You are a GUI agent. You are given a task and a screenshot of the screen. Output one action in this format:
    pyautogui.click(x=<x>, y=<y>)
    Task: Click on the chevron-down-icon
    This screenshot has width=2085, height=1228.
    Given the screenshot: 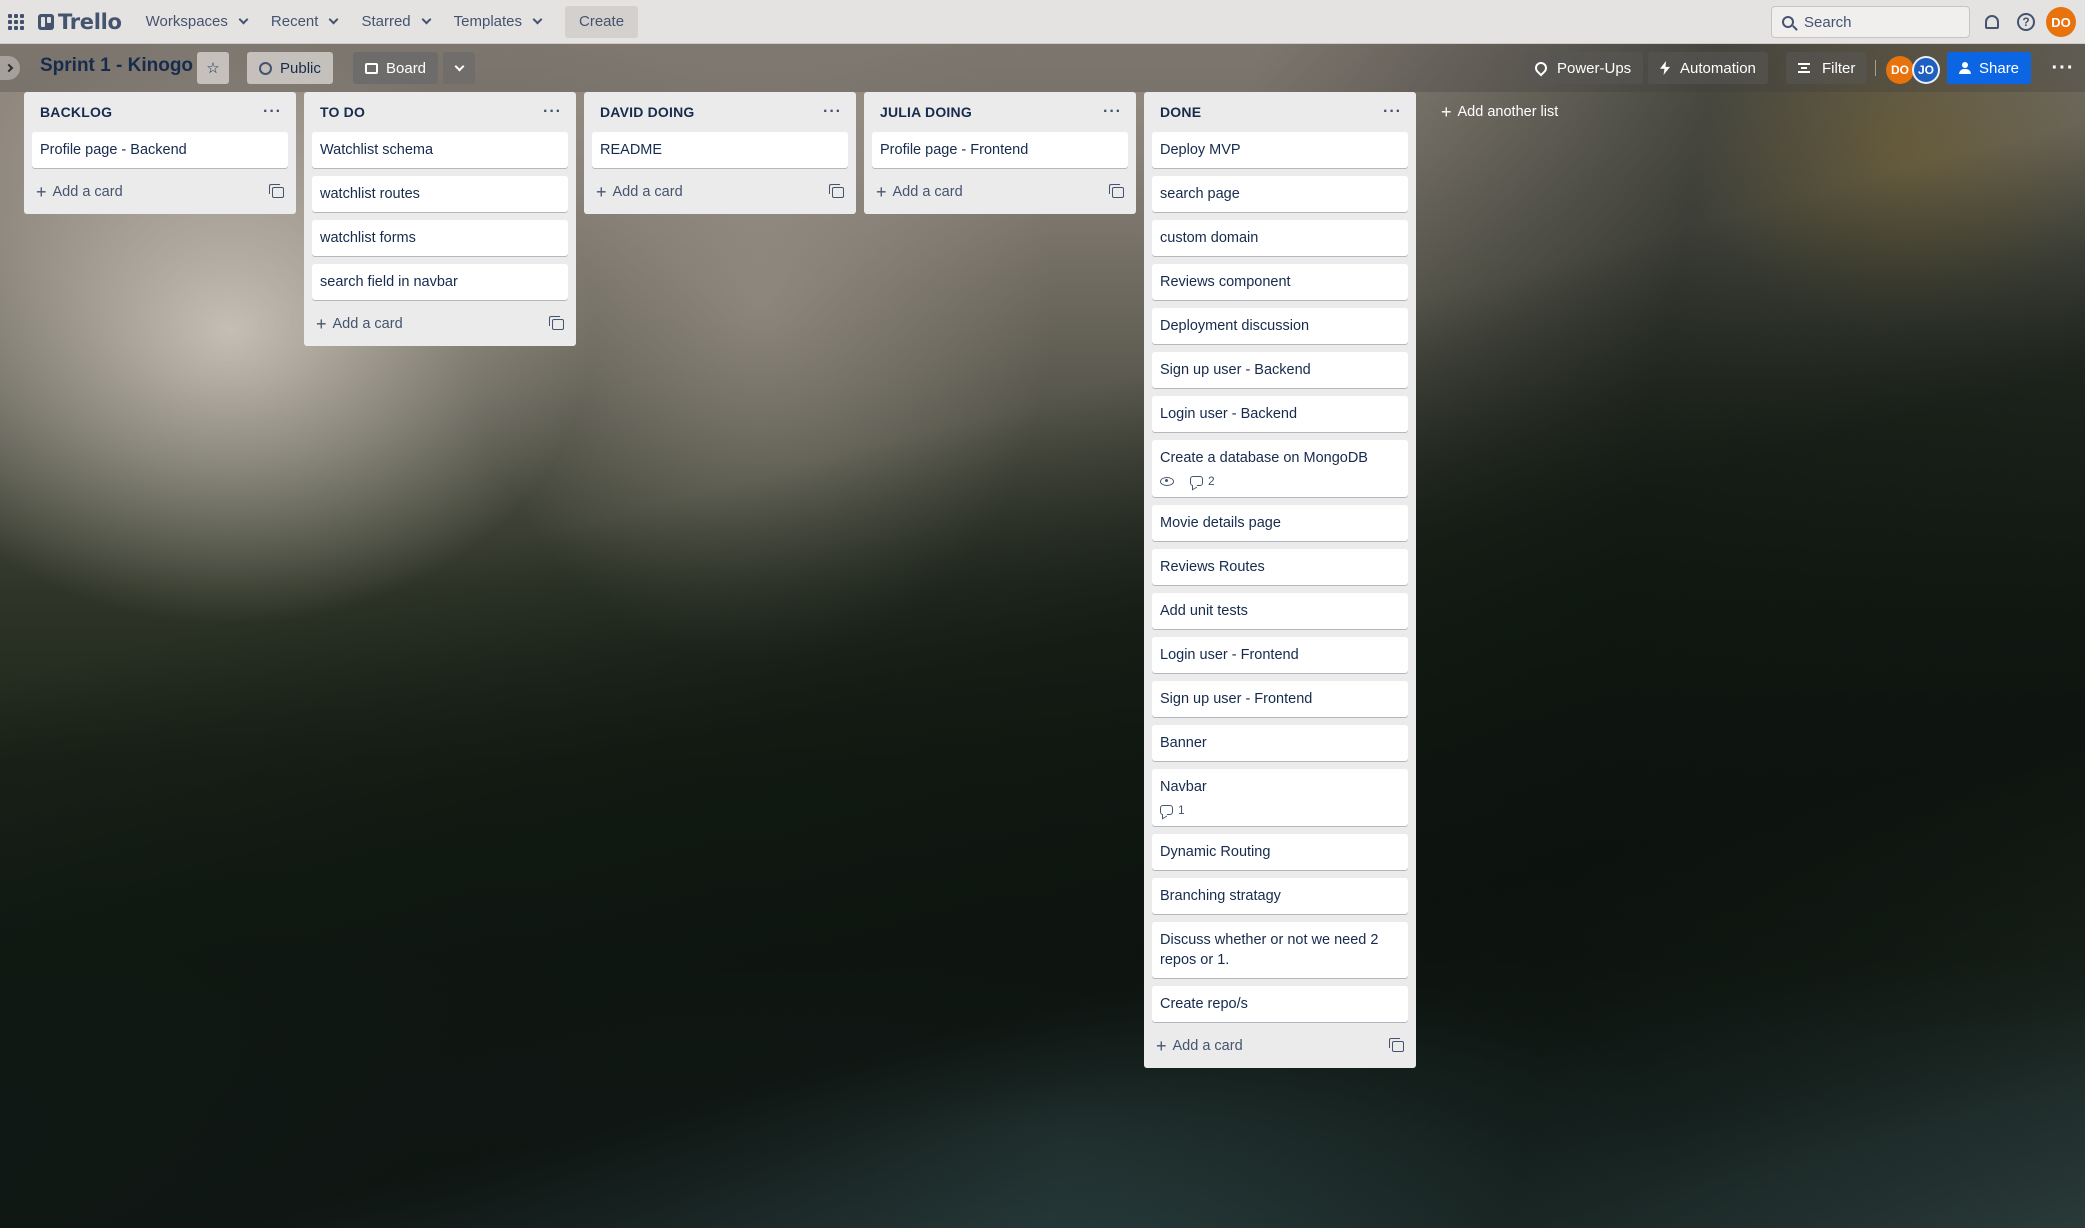 What is the action you would take?
    pyautogui.click(x=459, y=66)
    